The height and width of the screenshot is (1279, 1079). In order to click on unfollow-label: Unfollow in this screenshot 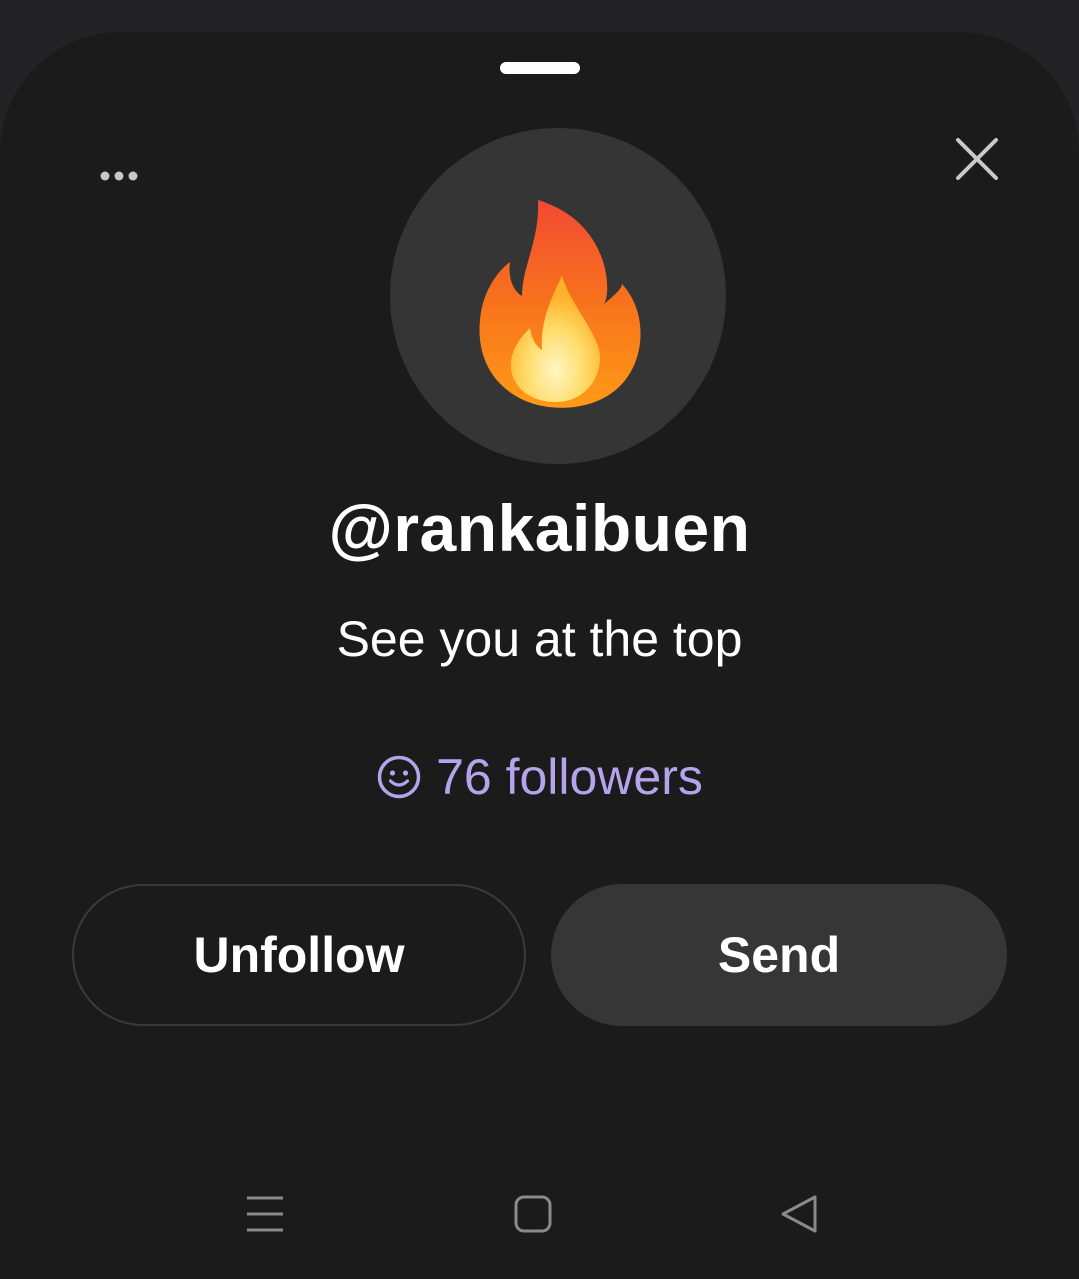, I will do `click(299, 955)`.